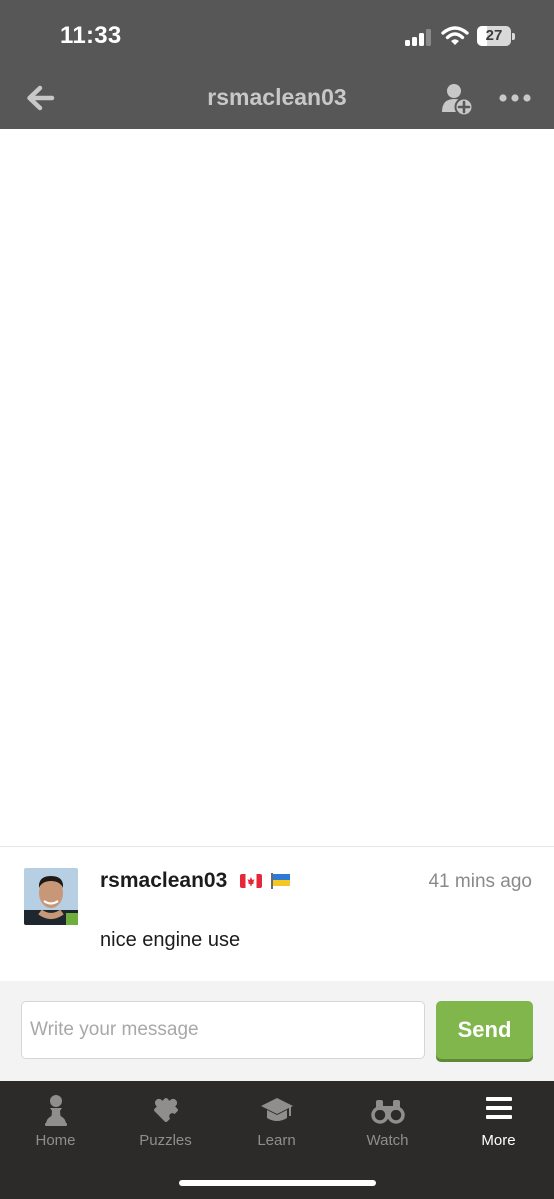 The height and width of the screenshot is (1199, 554). I want to click on tab-home: Home, so click(55, 1121).